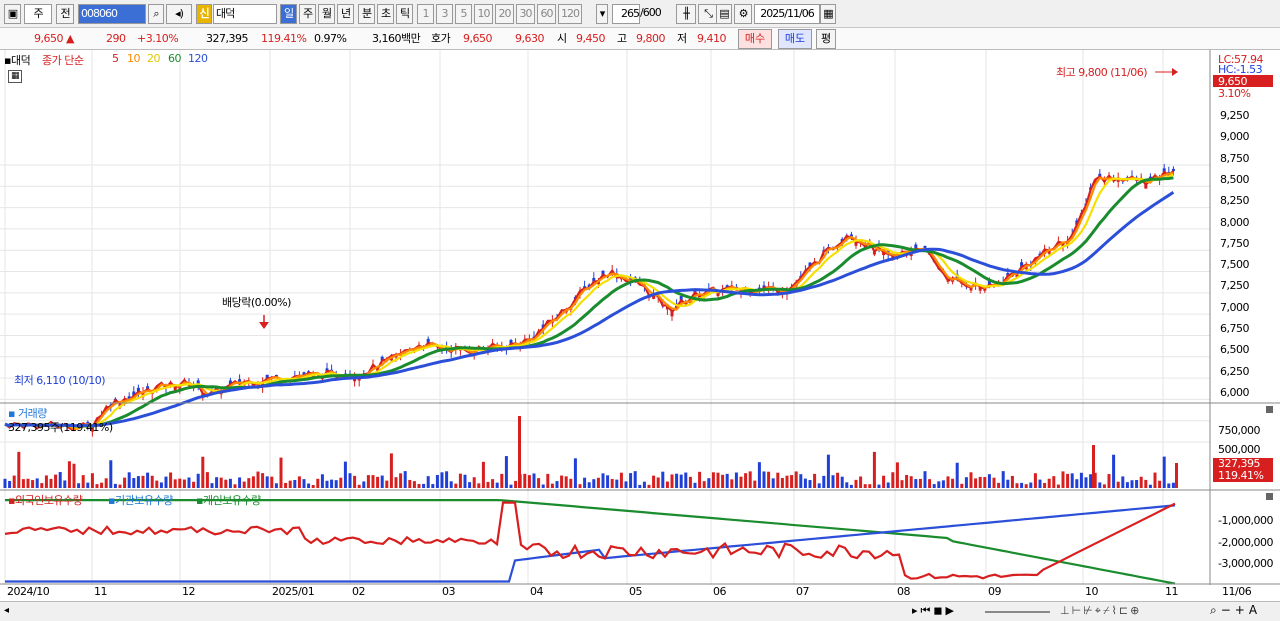 Image resolution: width=1280 pixels, height=621 pixels. Describe the element at coordinates (1092, 591) in the screenshot. I see `x-tick: 10` at that location.